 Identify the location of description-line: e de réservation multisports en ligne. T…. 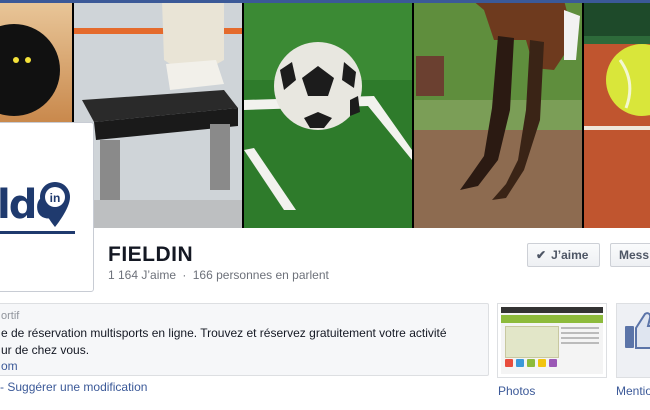
(224, 333).